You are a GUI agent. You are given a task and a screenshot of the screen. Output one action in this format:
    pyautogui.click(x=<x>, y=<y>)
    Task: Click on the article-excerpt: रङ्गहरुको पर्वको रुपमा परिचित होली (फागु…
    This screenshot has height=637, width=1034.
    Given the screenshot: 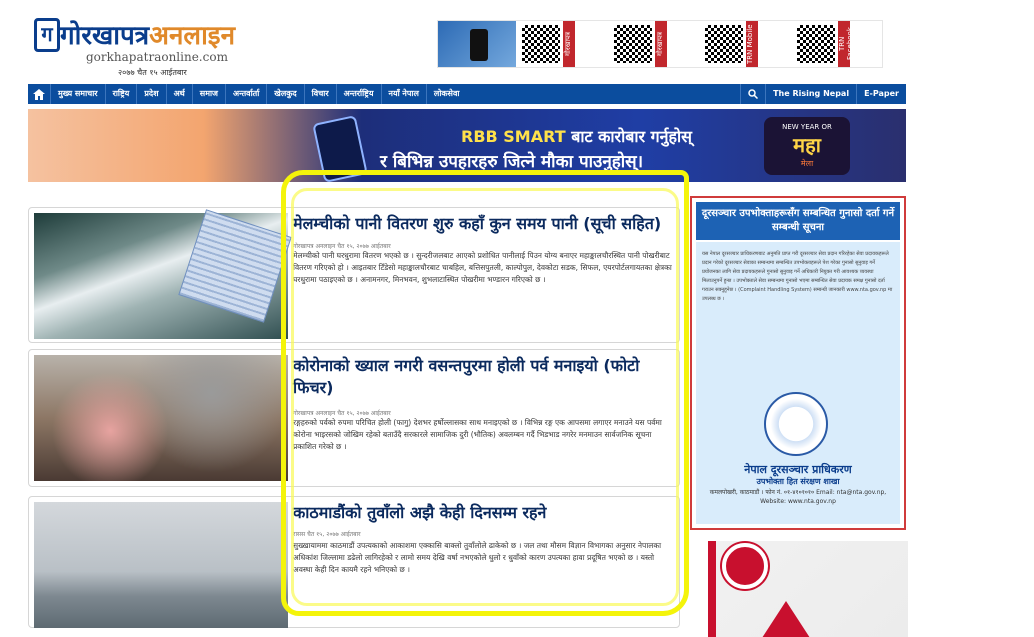 What is the action you would take?
    pyautogui.click(x=477, y=434)
    